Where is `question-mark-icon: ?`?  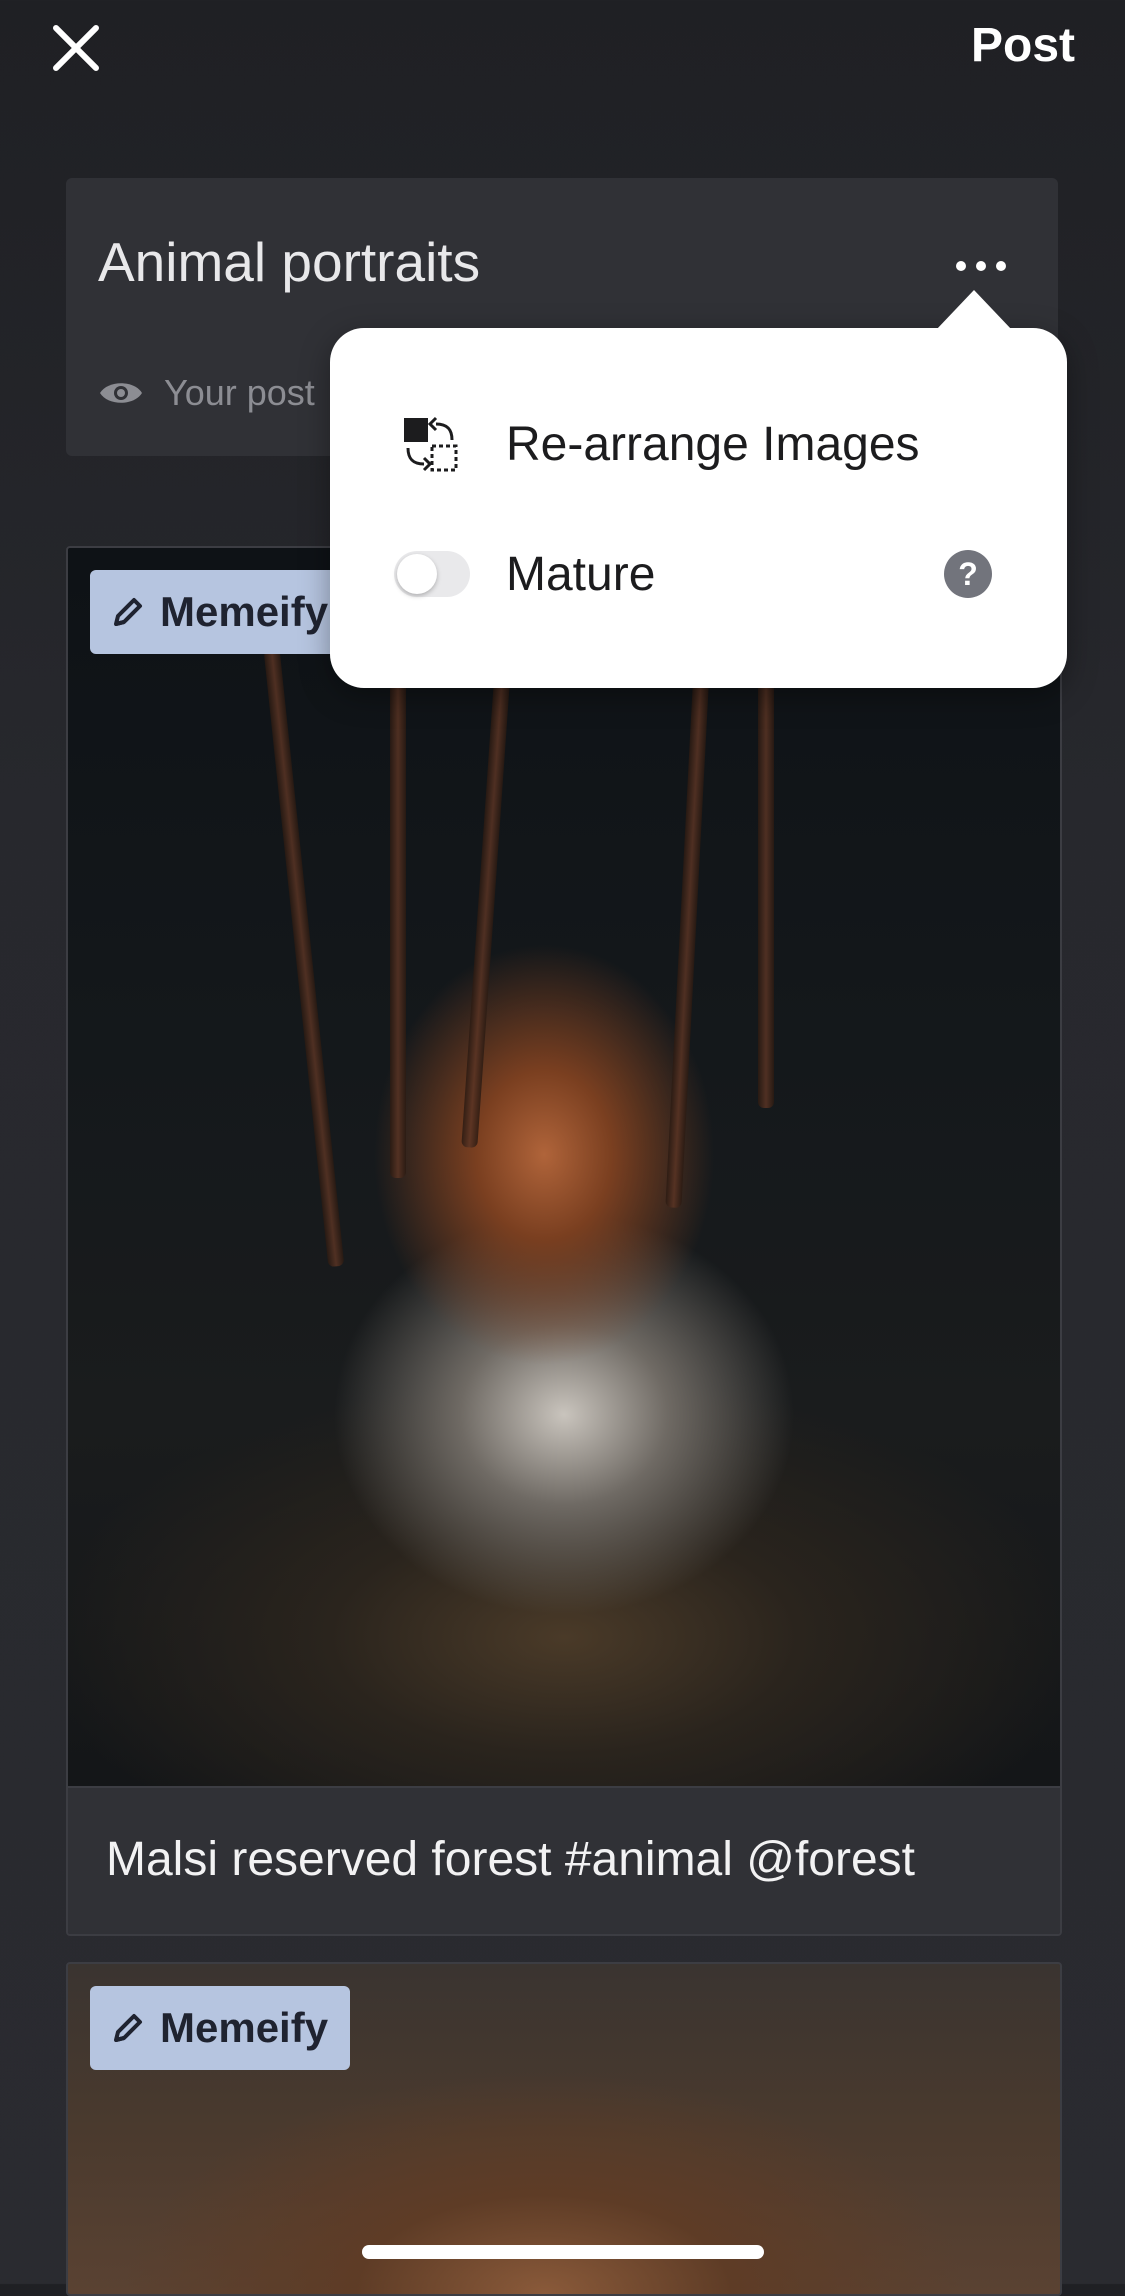 question-mark-icon: ? is located at coordinates (968, 574).